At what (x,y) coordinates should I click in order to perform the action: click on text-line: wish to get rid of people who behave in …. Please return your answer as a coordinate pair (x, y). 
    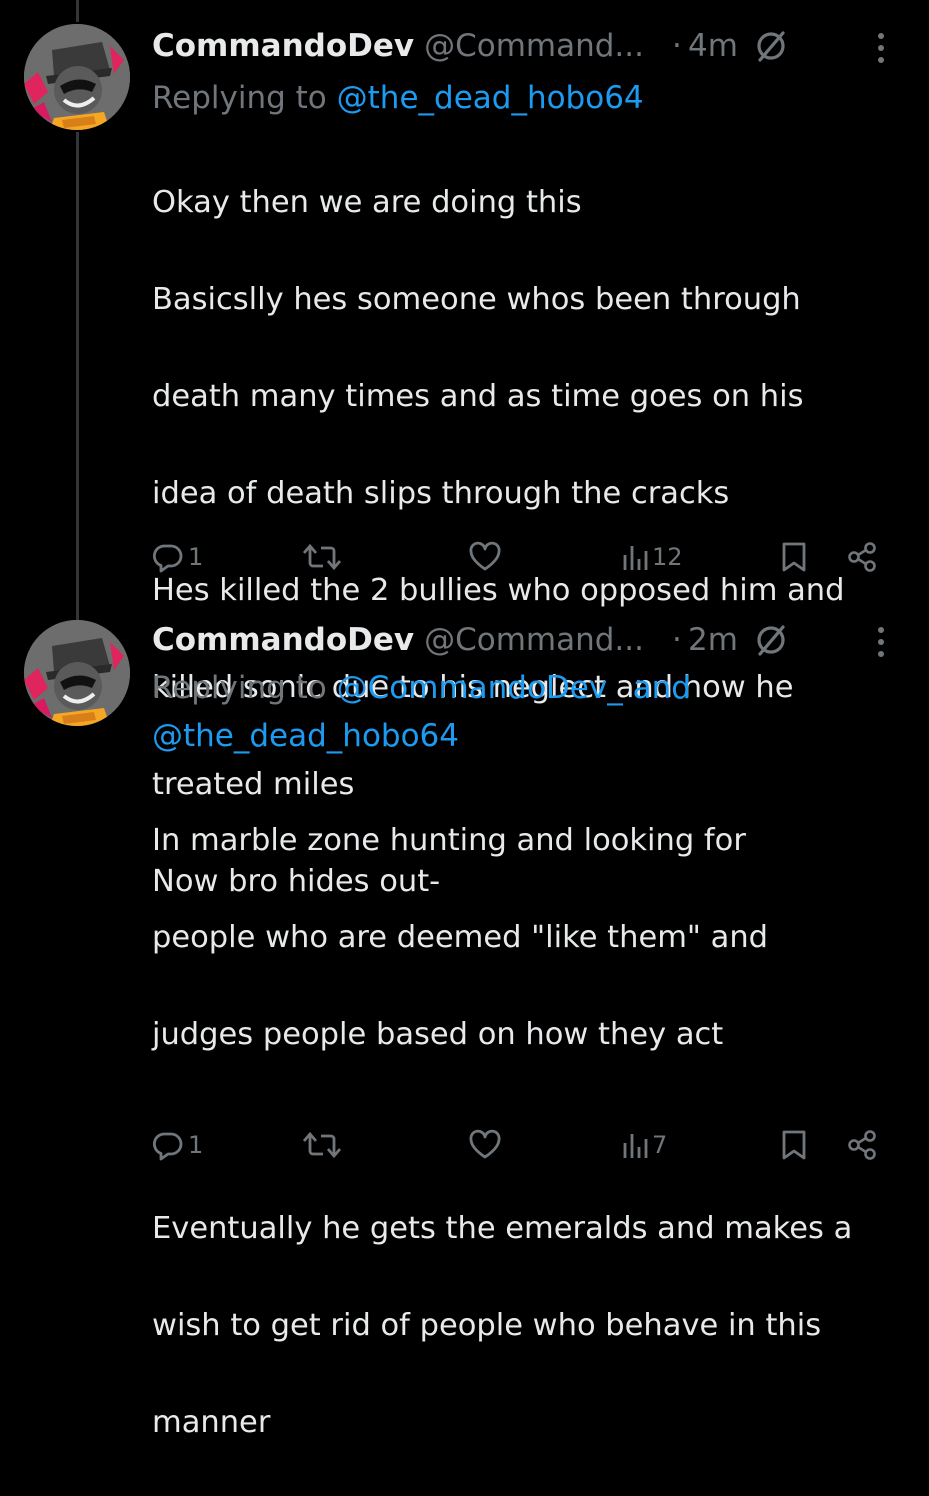
    Looking at the image, I should click on (487, 1325).